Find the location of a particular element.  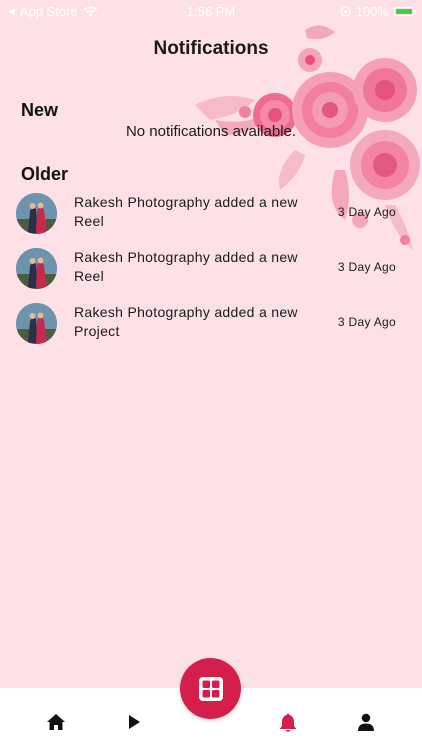

carrier-label: App Store is located at coordinates (49, 11).